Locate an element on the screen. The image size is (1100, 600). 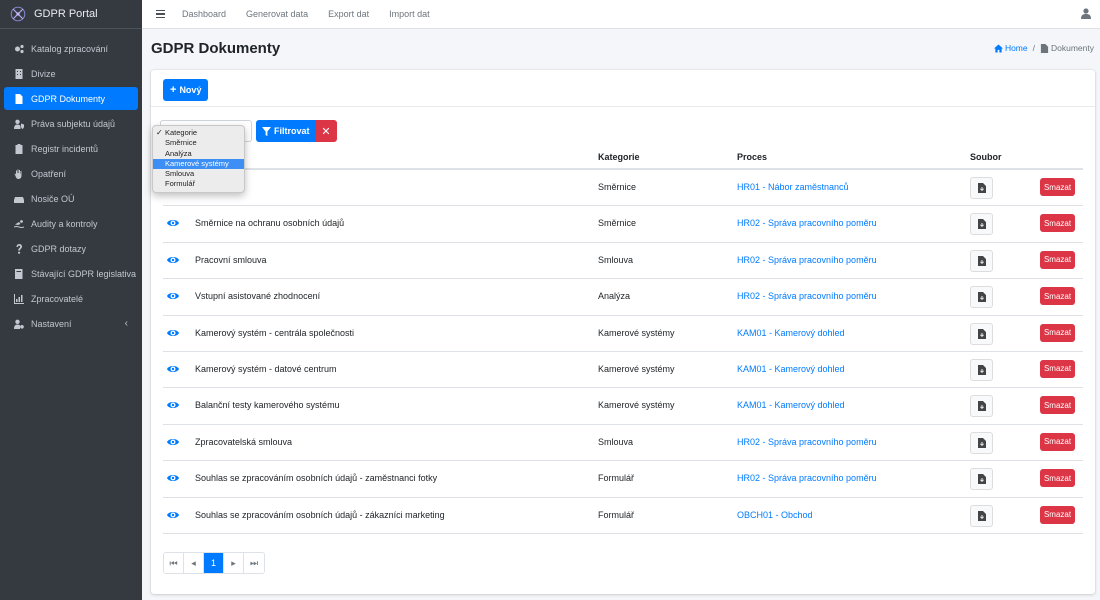
dropdown-option: Kategorie is located at coordinates (198, 133).